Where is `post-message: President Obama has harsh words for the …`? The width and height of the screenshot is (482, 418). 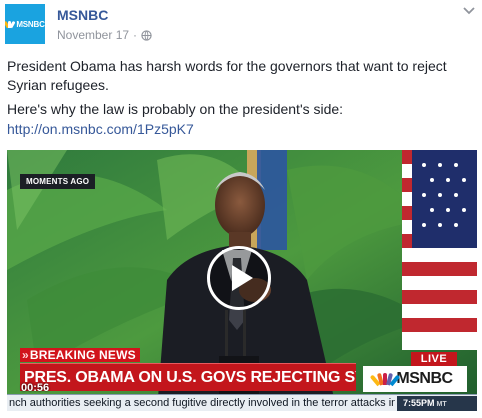 post-message: President Obama has harsh words for the … is located at coordinates (227, 75).